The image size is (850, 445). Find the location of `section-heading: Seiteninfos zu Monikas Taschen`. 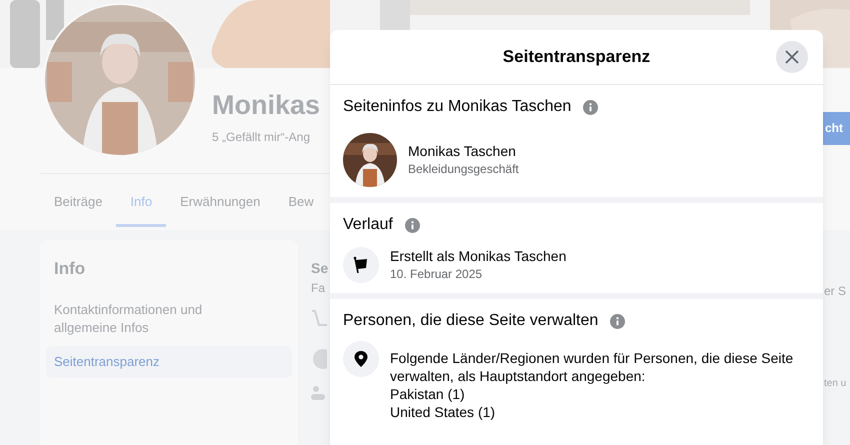

section-heading: Seiteninfos zu Monikas Taschen is located at coordinates (457, 107).